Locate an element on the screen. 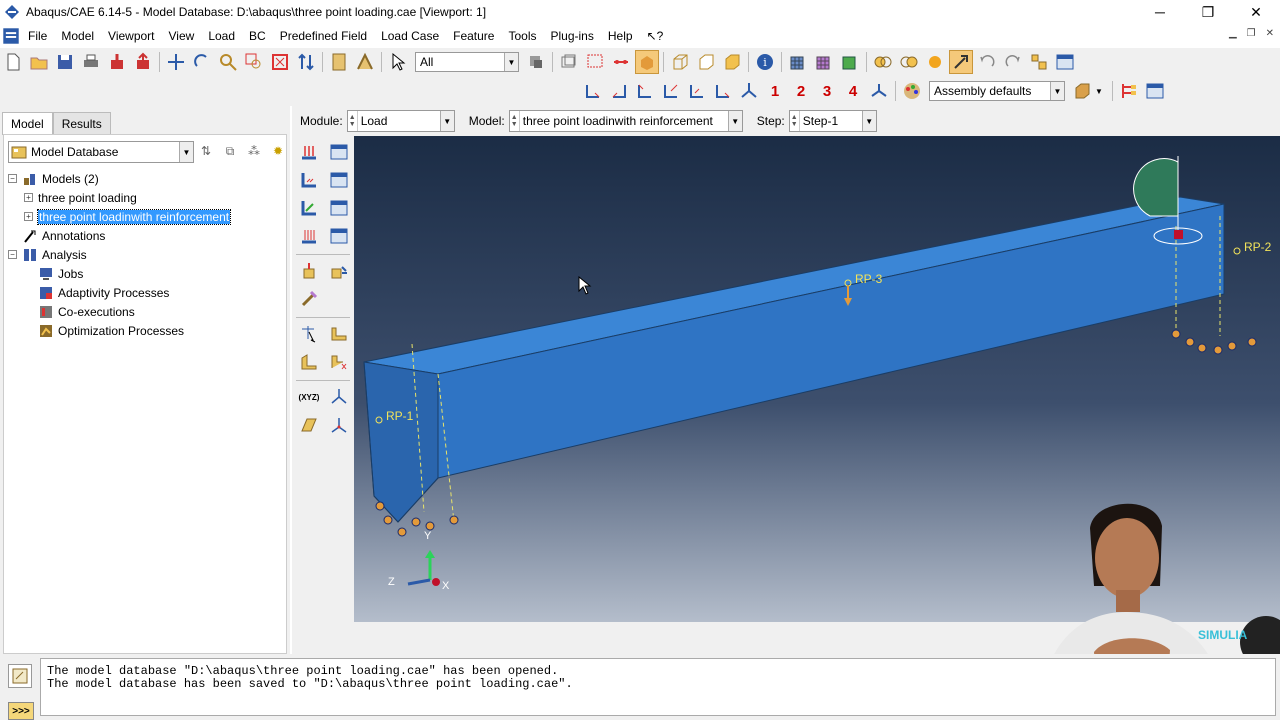 This screenshot has width=1280, height=723. toggle-selection-icon is located at coordinates (647, 62).